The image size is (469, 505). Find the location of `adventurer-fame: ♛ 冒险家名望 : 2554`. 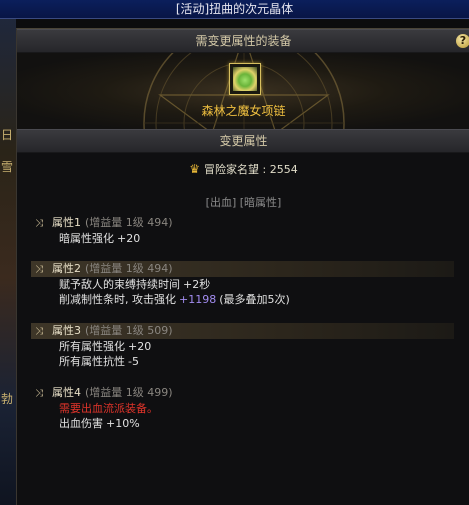

adventurer-fame: ♛ 冒险家名望 : 2554 is located at coordinates (243, 169).